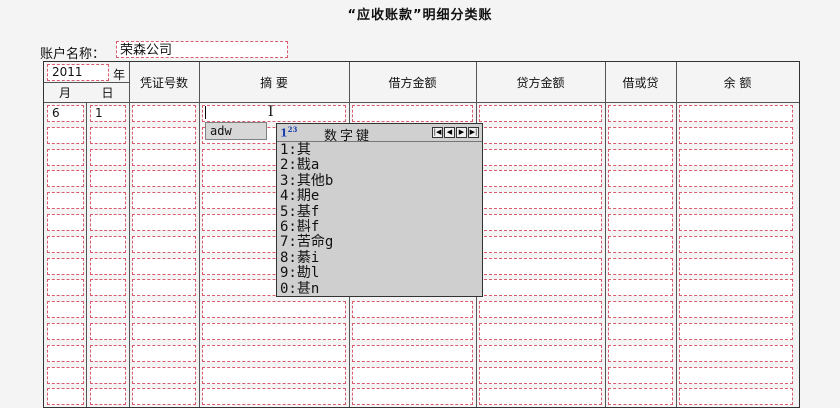  What do you see at coordinates (306, 289) in the screenshot?
I see `ime-candidate-item: 0:甚n` at bounding box center [306, 289].